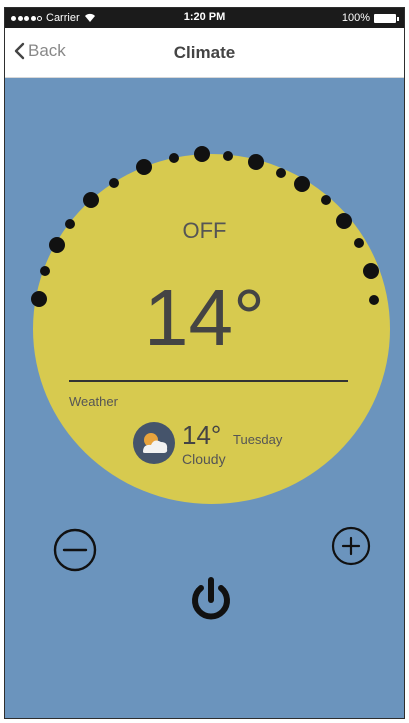 The image size is (409, 723). I want to click on minus-circle-icon, so click(75, 550).